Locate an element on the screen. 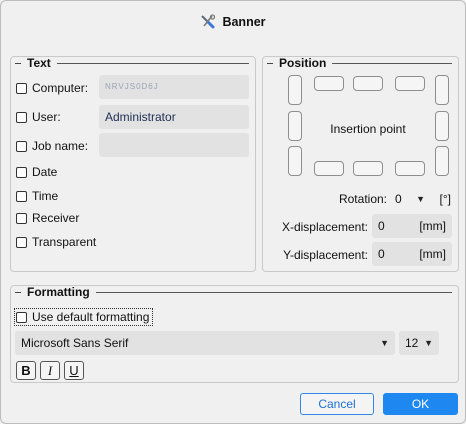 The width and height of the screenshot is (466, 424). computer-label: Computer: is located at coordinates (60, 88).